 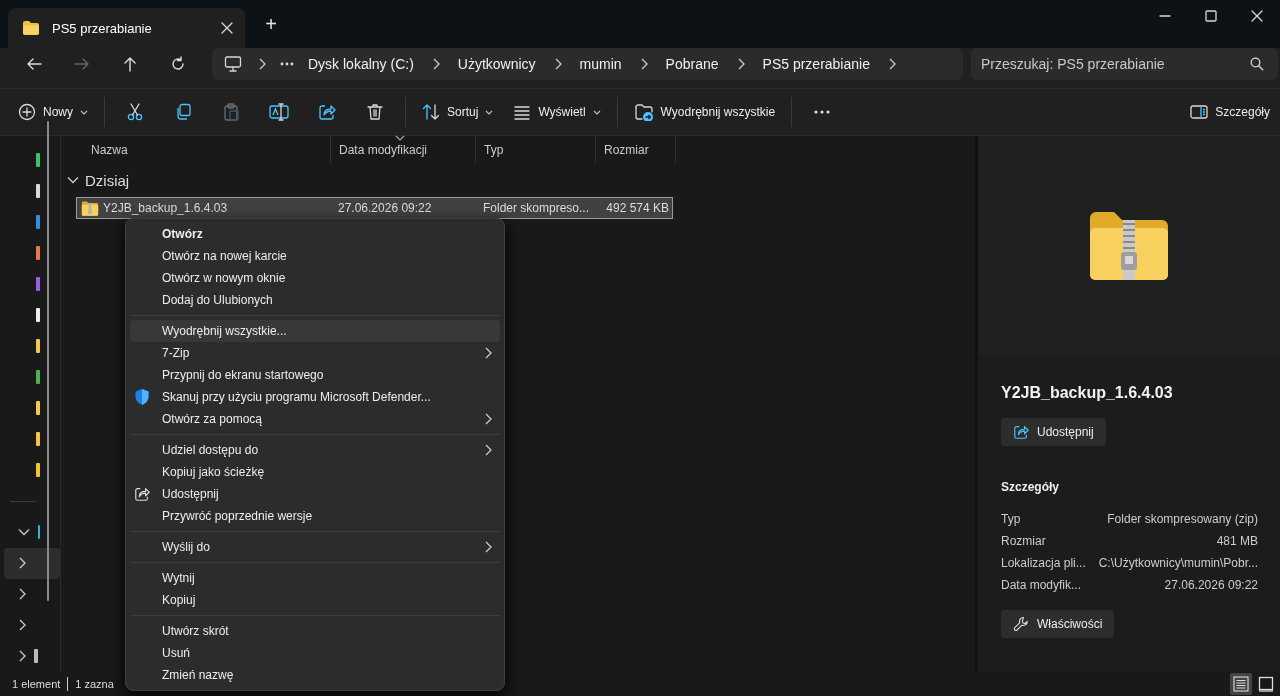 I want to click on view-button: Wyświetl, so click(x=557, y=112).